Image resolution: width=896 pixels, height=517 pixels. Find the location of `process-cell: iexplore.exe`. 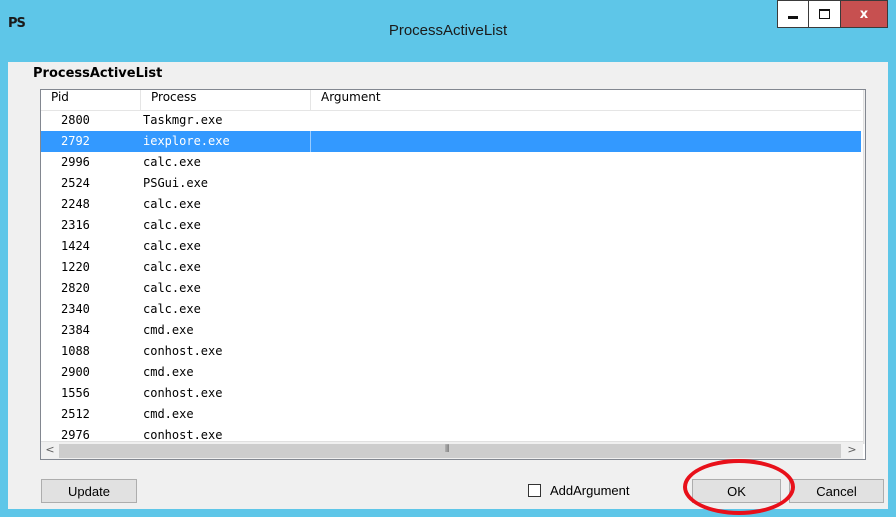

process-cell: iexplore.exe is located at coordinates (186, 141).